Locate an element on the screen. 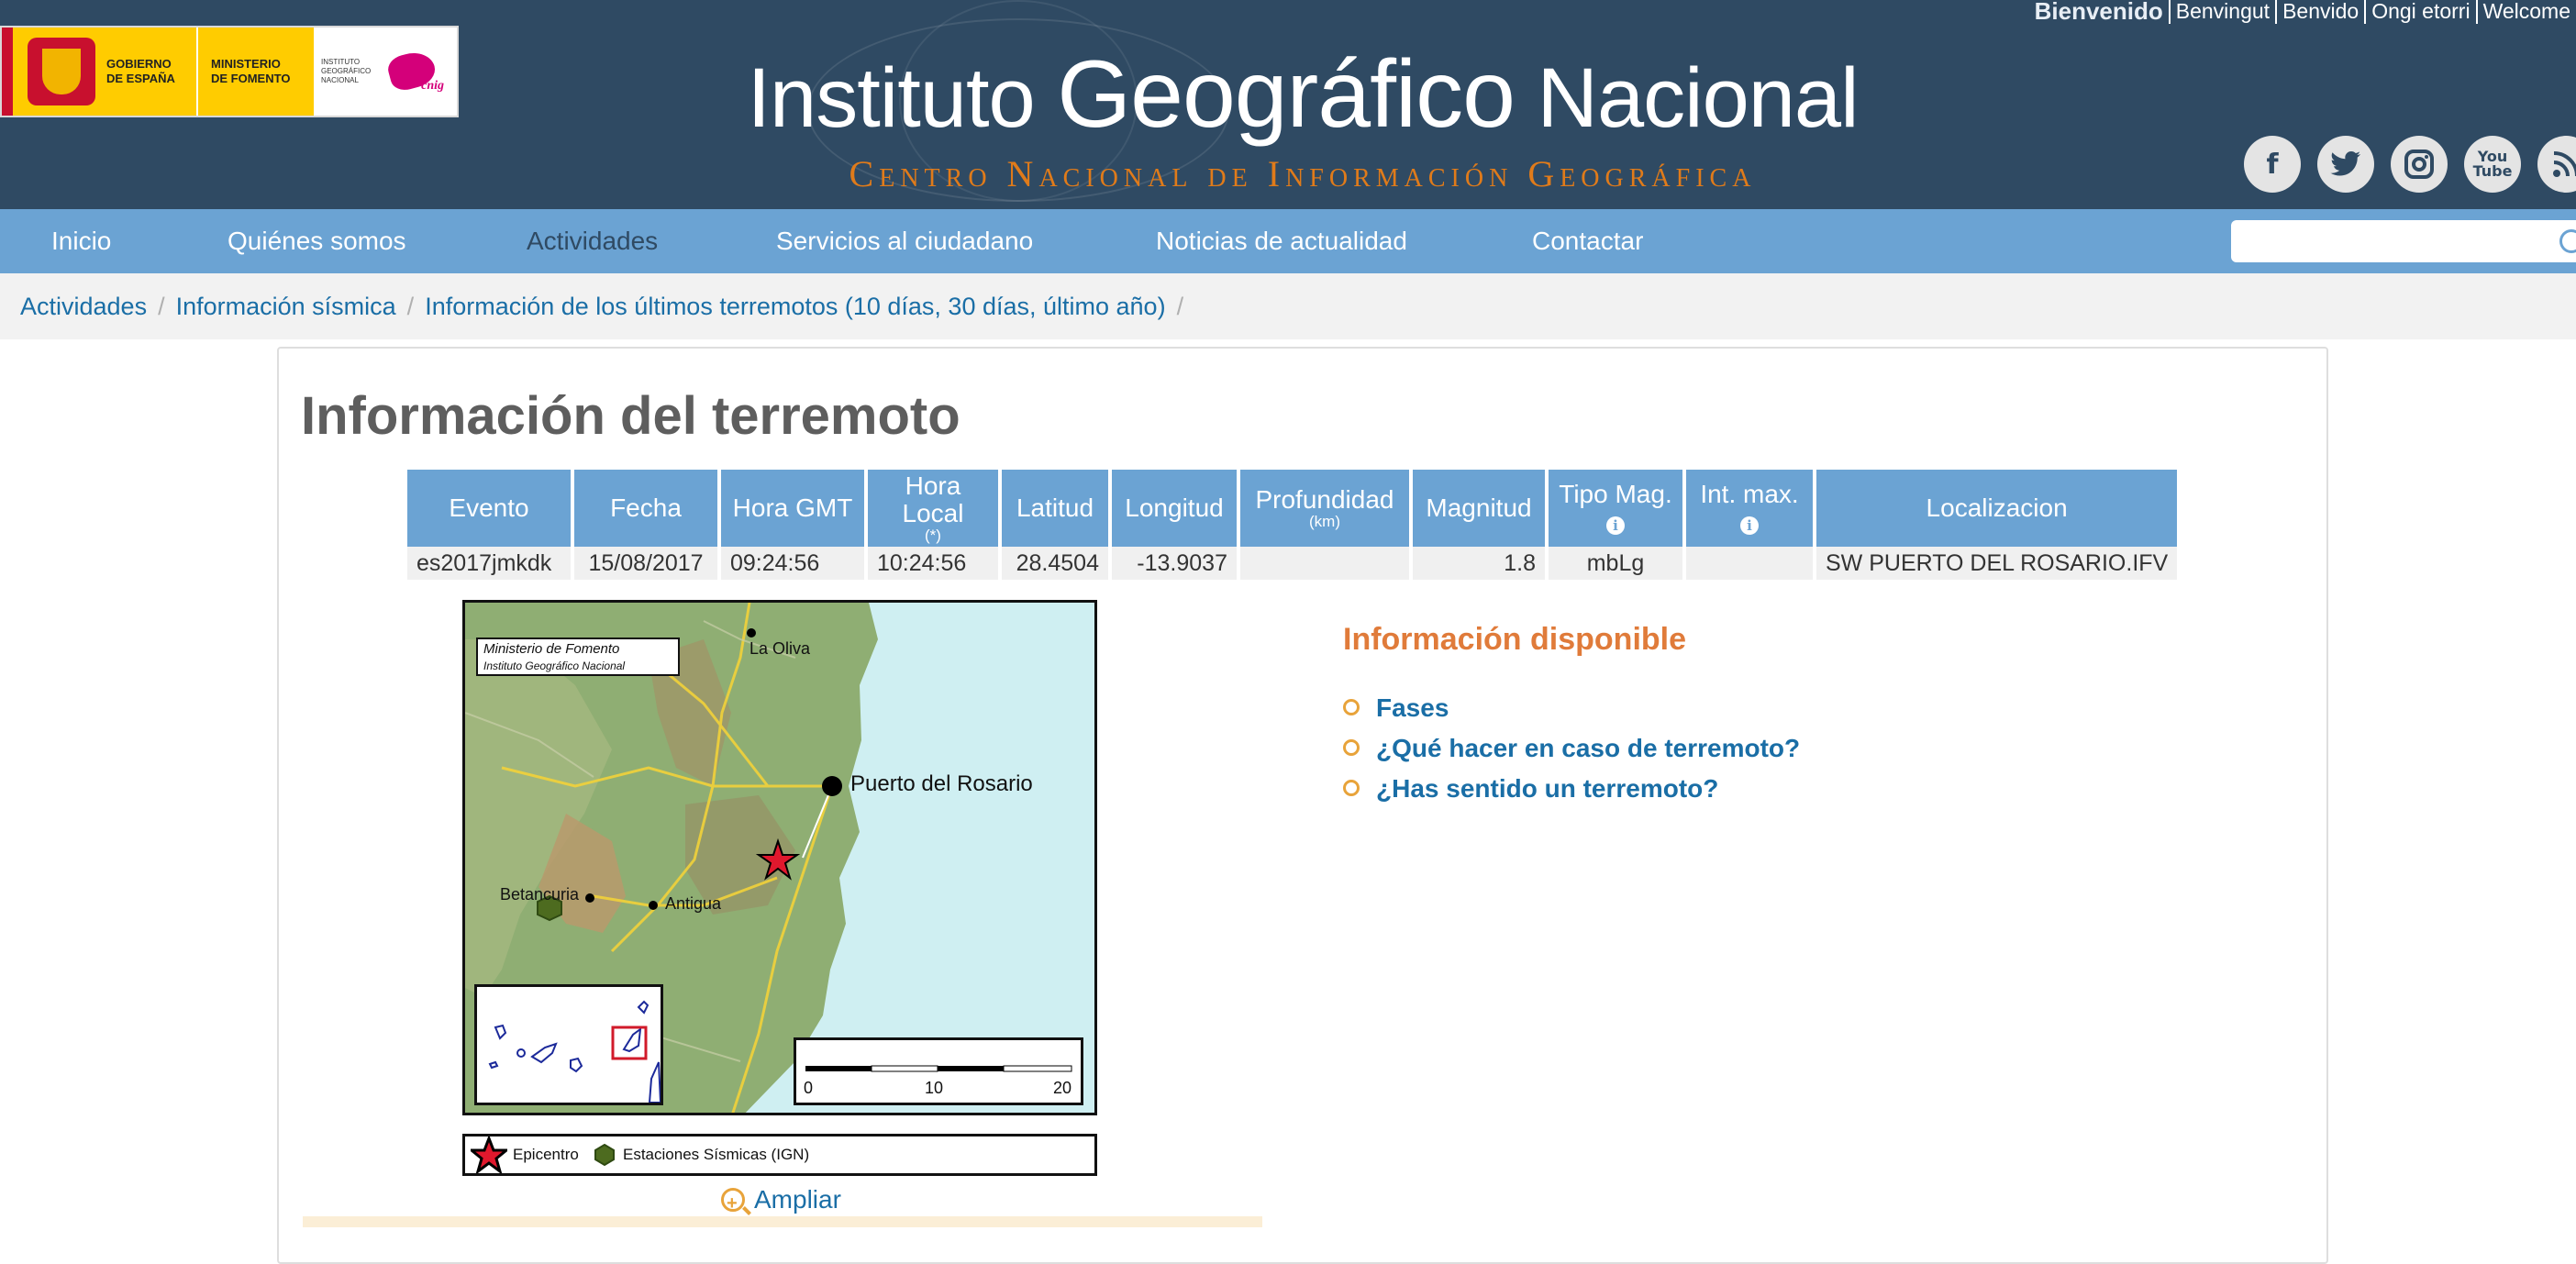  nav-item-servicios: Servicios al ciudadano is located at coordinates (904, 241).